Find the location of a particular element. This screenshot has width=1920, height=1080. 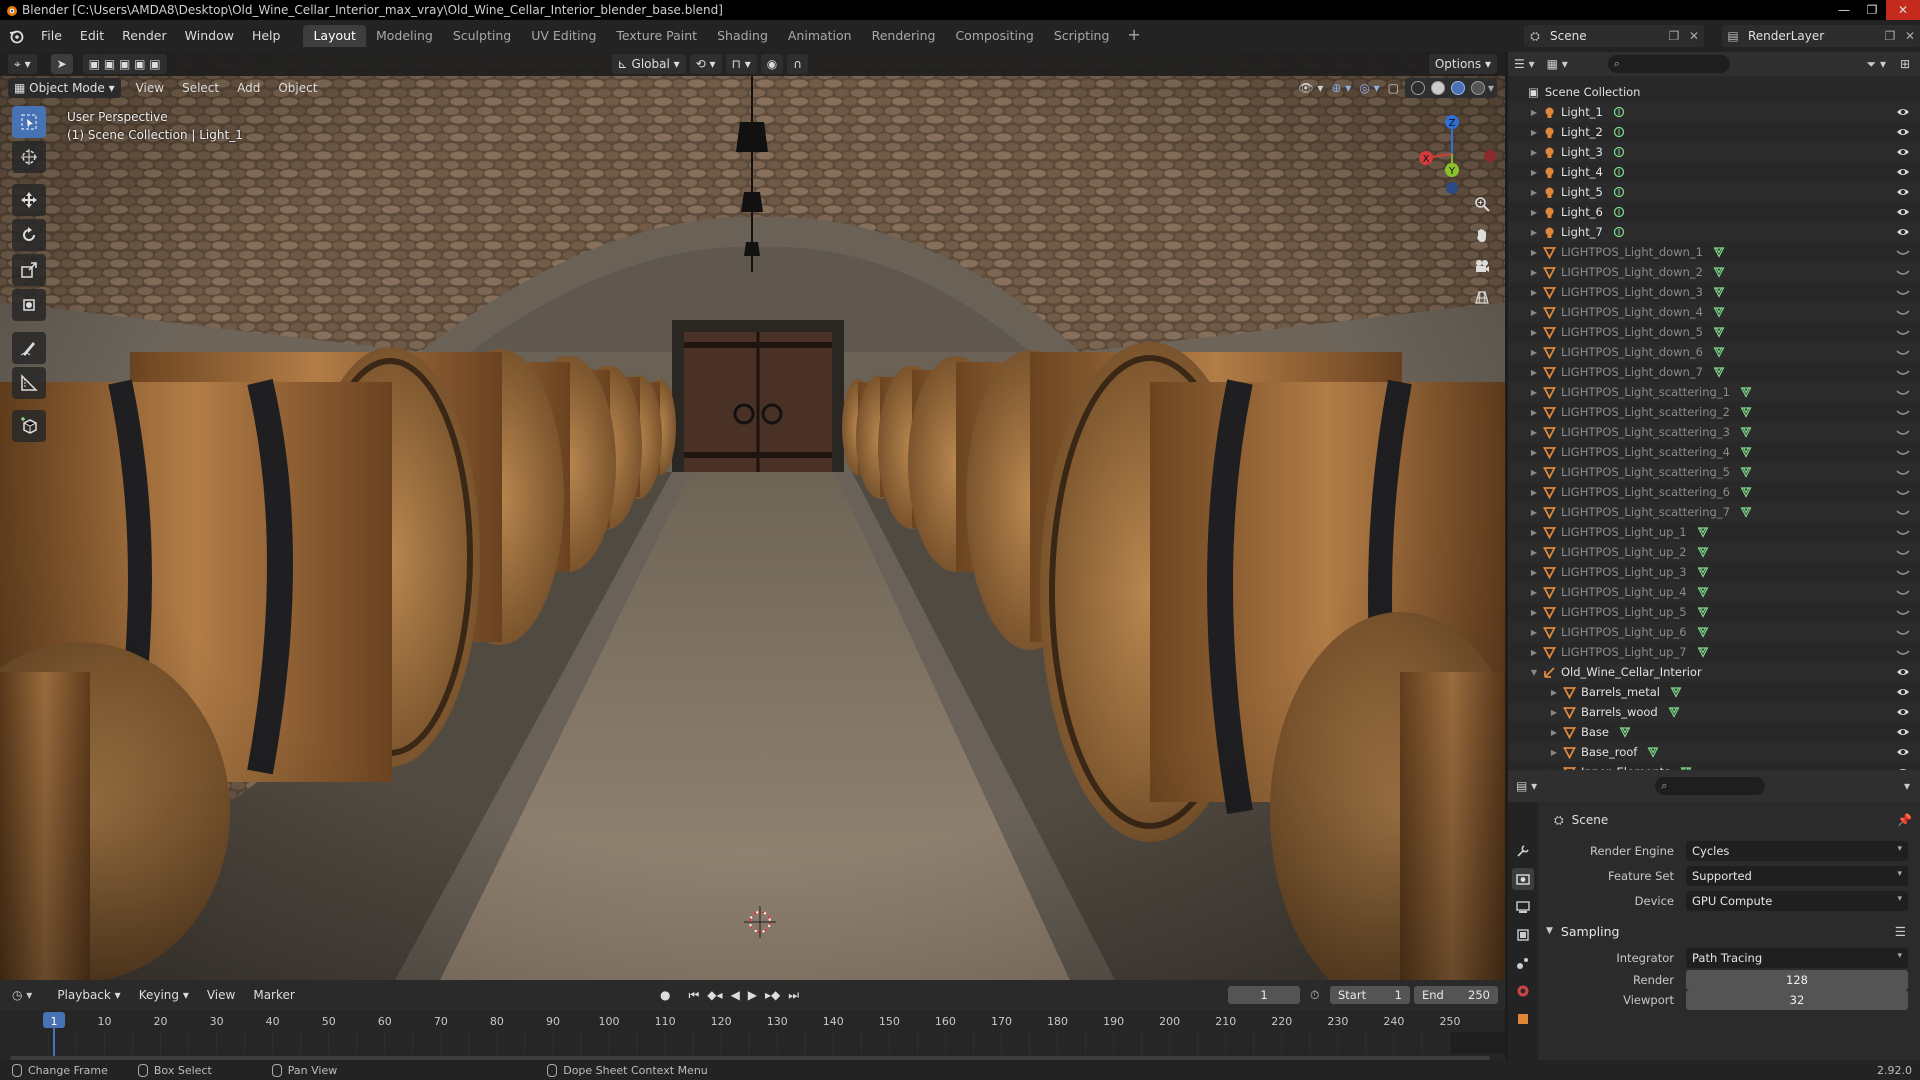

pin-icon: 📌 is located at coordinates (1904, 820).